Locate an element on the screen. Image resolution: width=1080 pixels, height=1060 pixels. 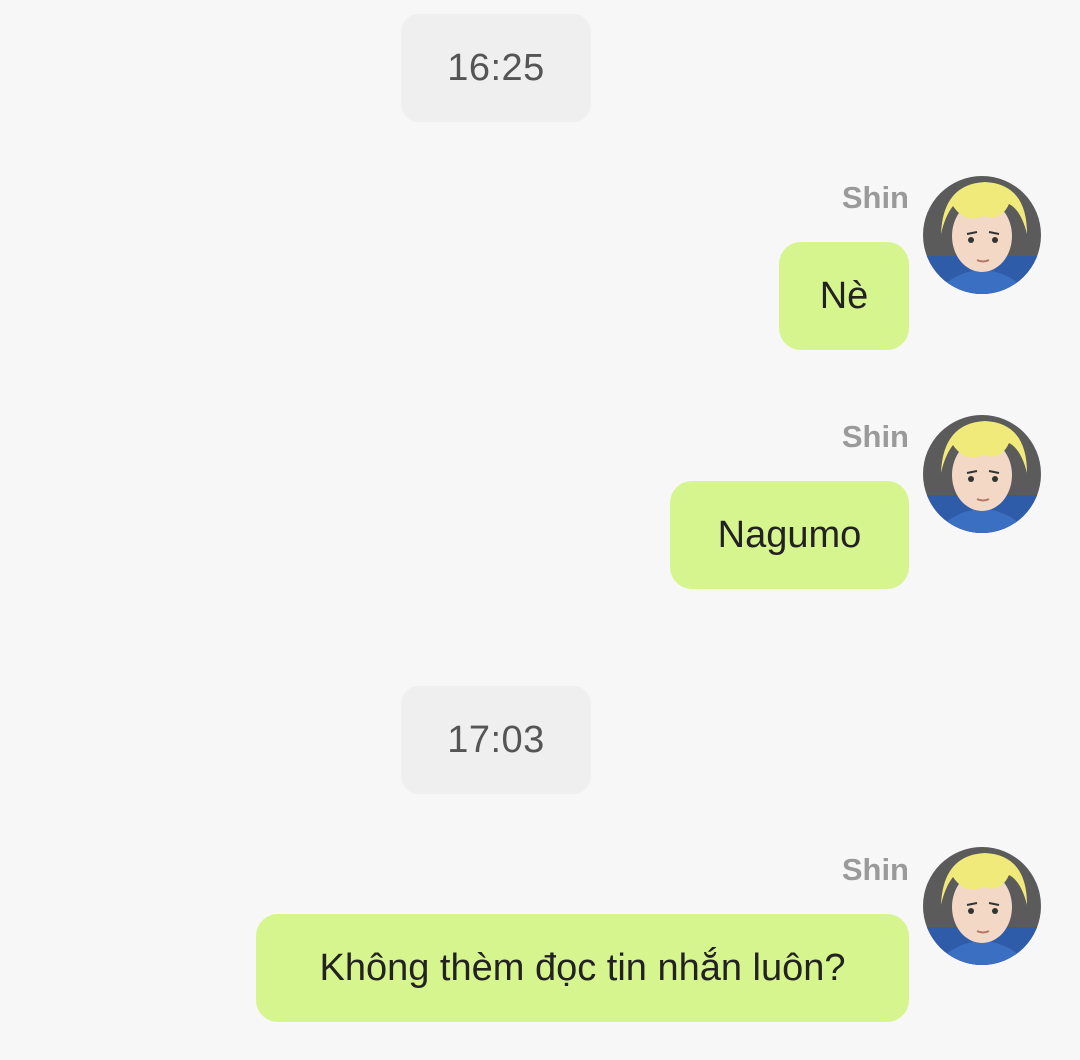
message-bubble: Không thèm đọc tin nhắn luôn? is located at coordinates (582, 968).